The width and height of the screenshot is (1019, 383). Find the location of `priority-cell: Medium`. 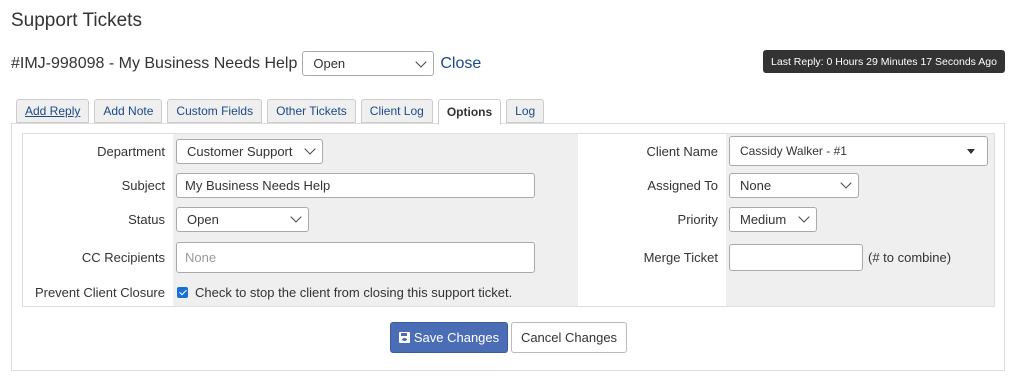

priority-cell: Medium is located at coordinates (860, 219).